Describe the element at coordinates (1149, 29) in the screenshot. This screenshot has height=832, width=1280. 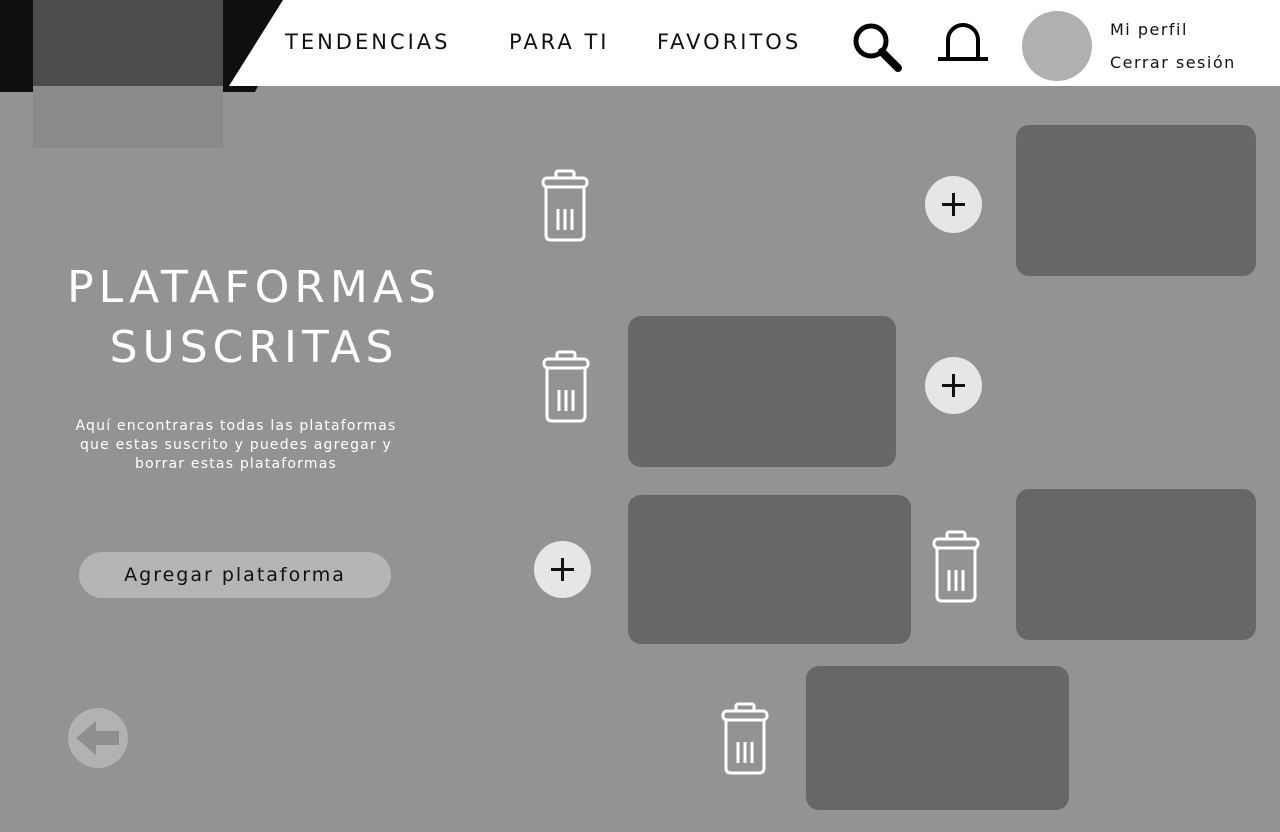
I see `my-profile-link: Mi perfil` at that location.